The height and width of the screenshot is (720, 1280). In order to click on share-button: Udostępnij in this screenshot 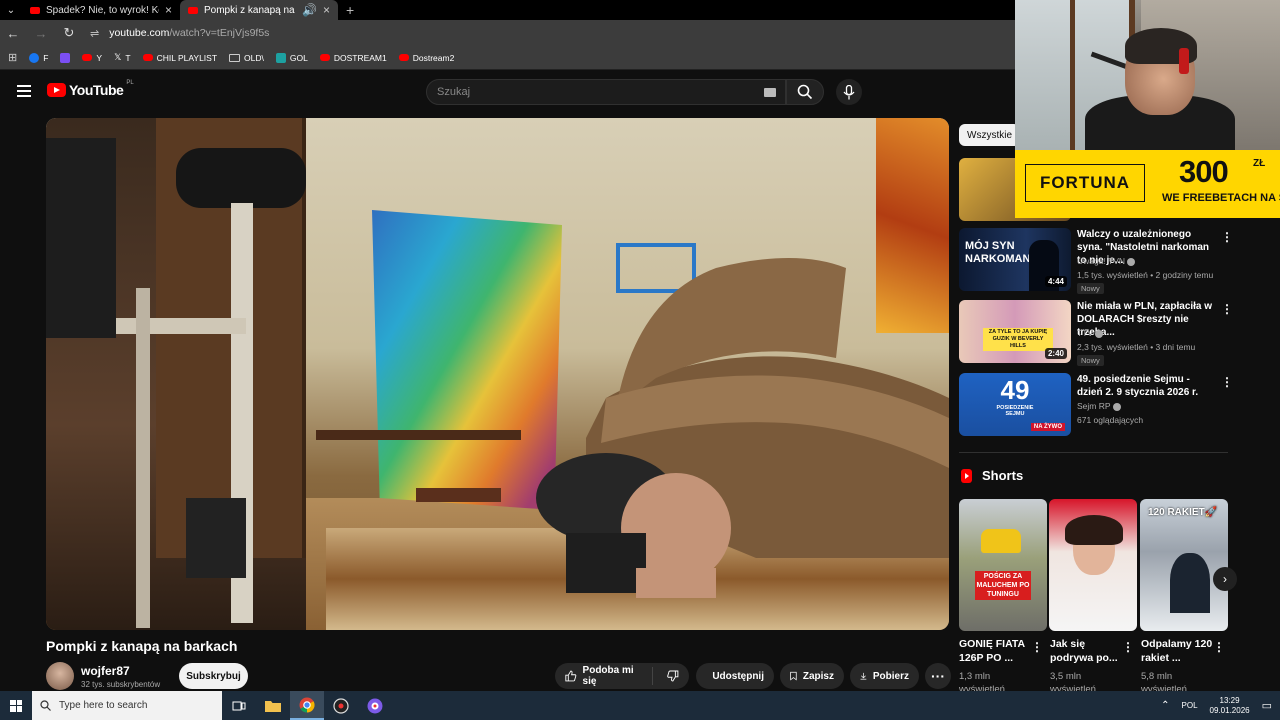, I will do `click(735, 676)`.